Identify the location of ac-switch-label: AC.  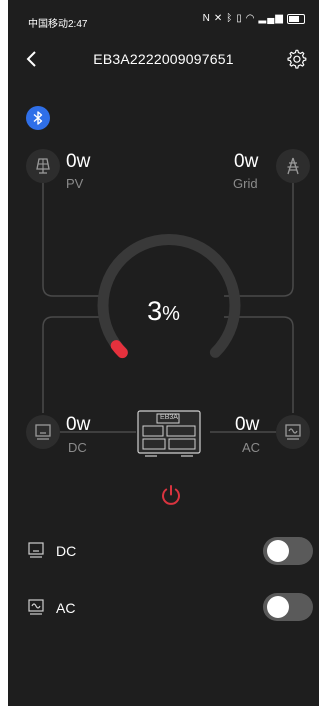
(66, 608).